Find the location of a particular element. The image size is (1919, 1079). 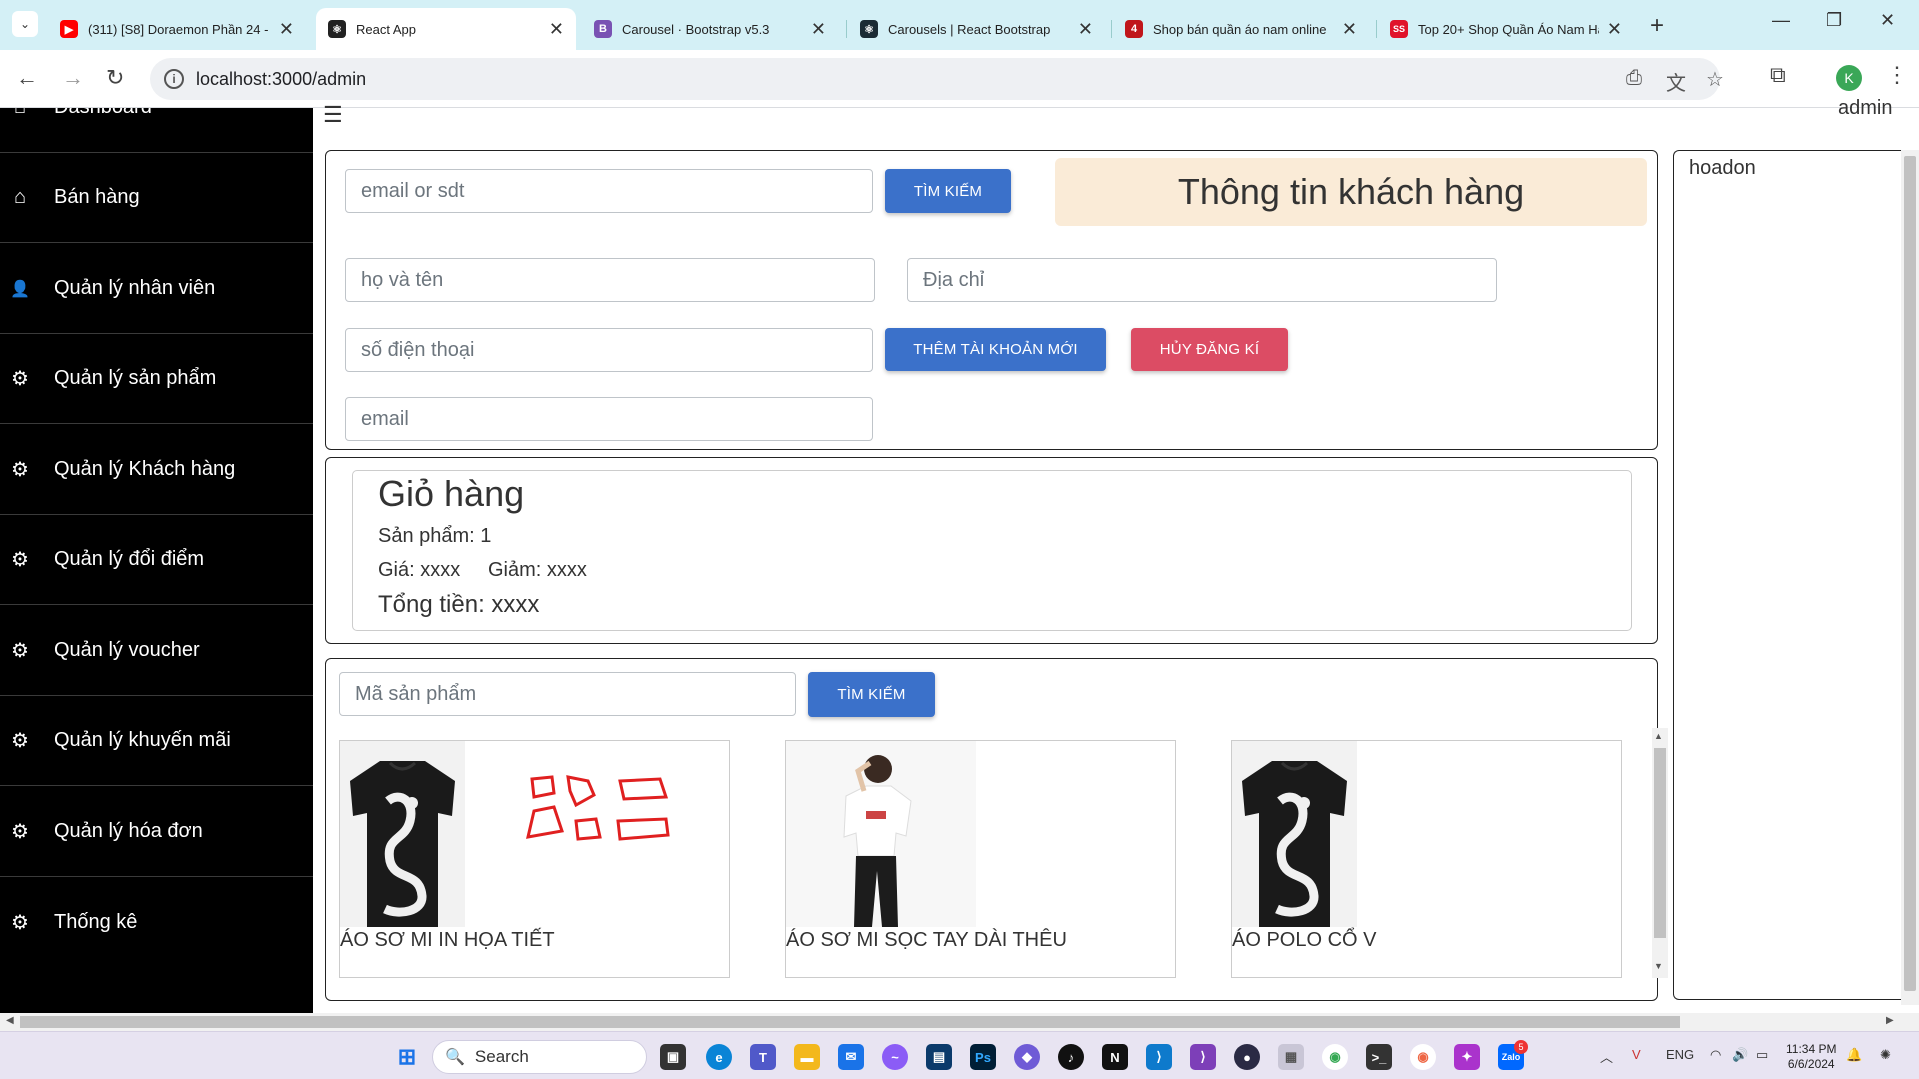

sidebar-item-san-pham: ⚙ Quản lý sản phẩm is located at coordinates (156, 379).